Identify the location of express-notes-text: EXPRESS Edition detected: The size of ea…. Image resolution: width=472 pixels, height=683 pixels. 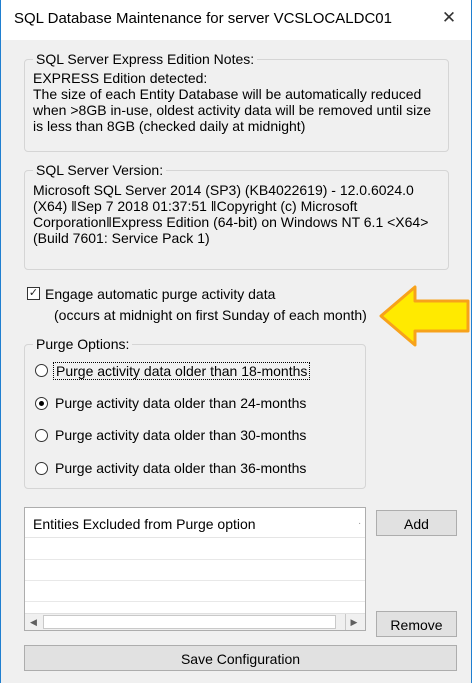
(232, 102).